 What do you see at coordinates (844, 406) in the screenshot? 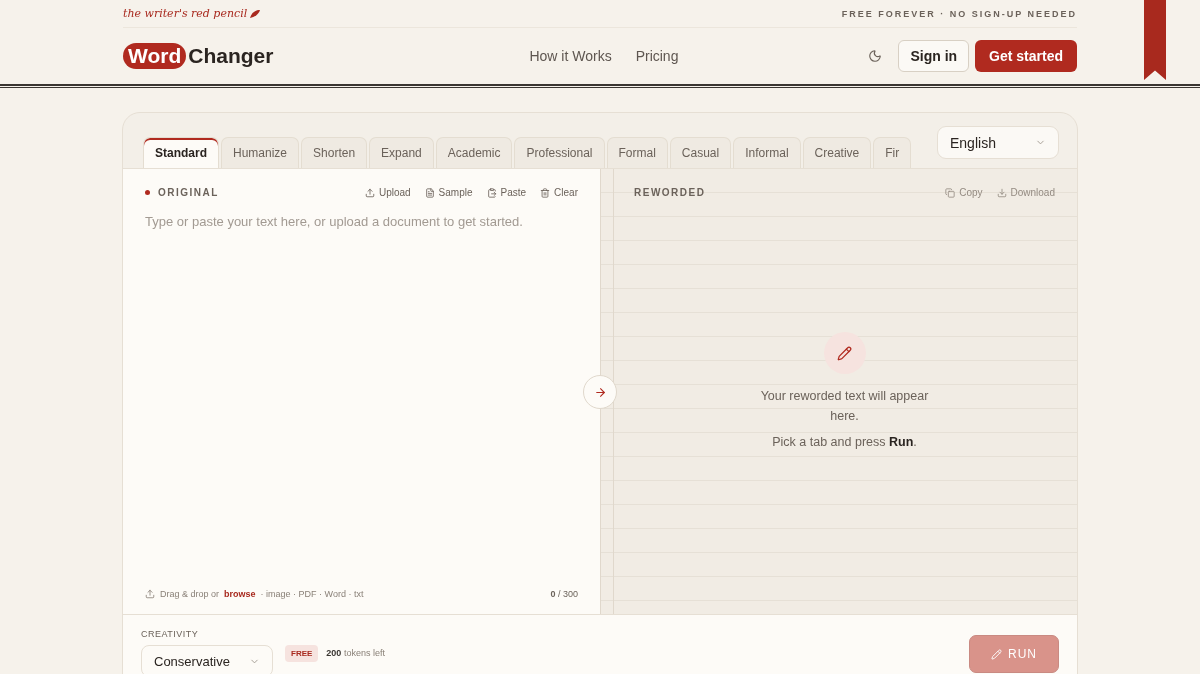
I see `empty-message: Your reworded text will appear here.` at bounding box center [844, 406].